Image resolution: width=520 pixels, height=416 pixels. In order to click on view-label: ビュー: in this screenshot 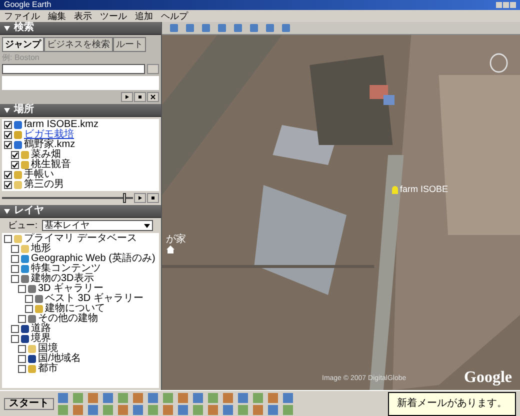, I will do `click(23, 225)`.